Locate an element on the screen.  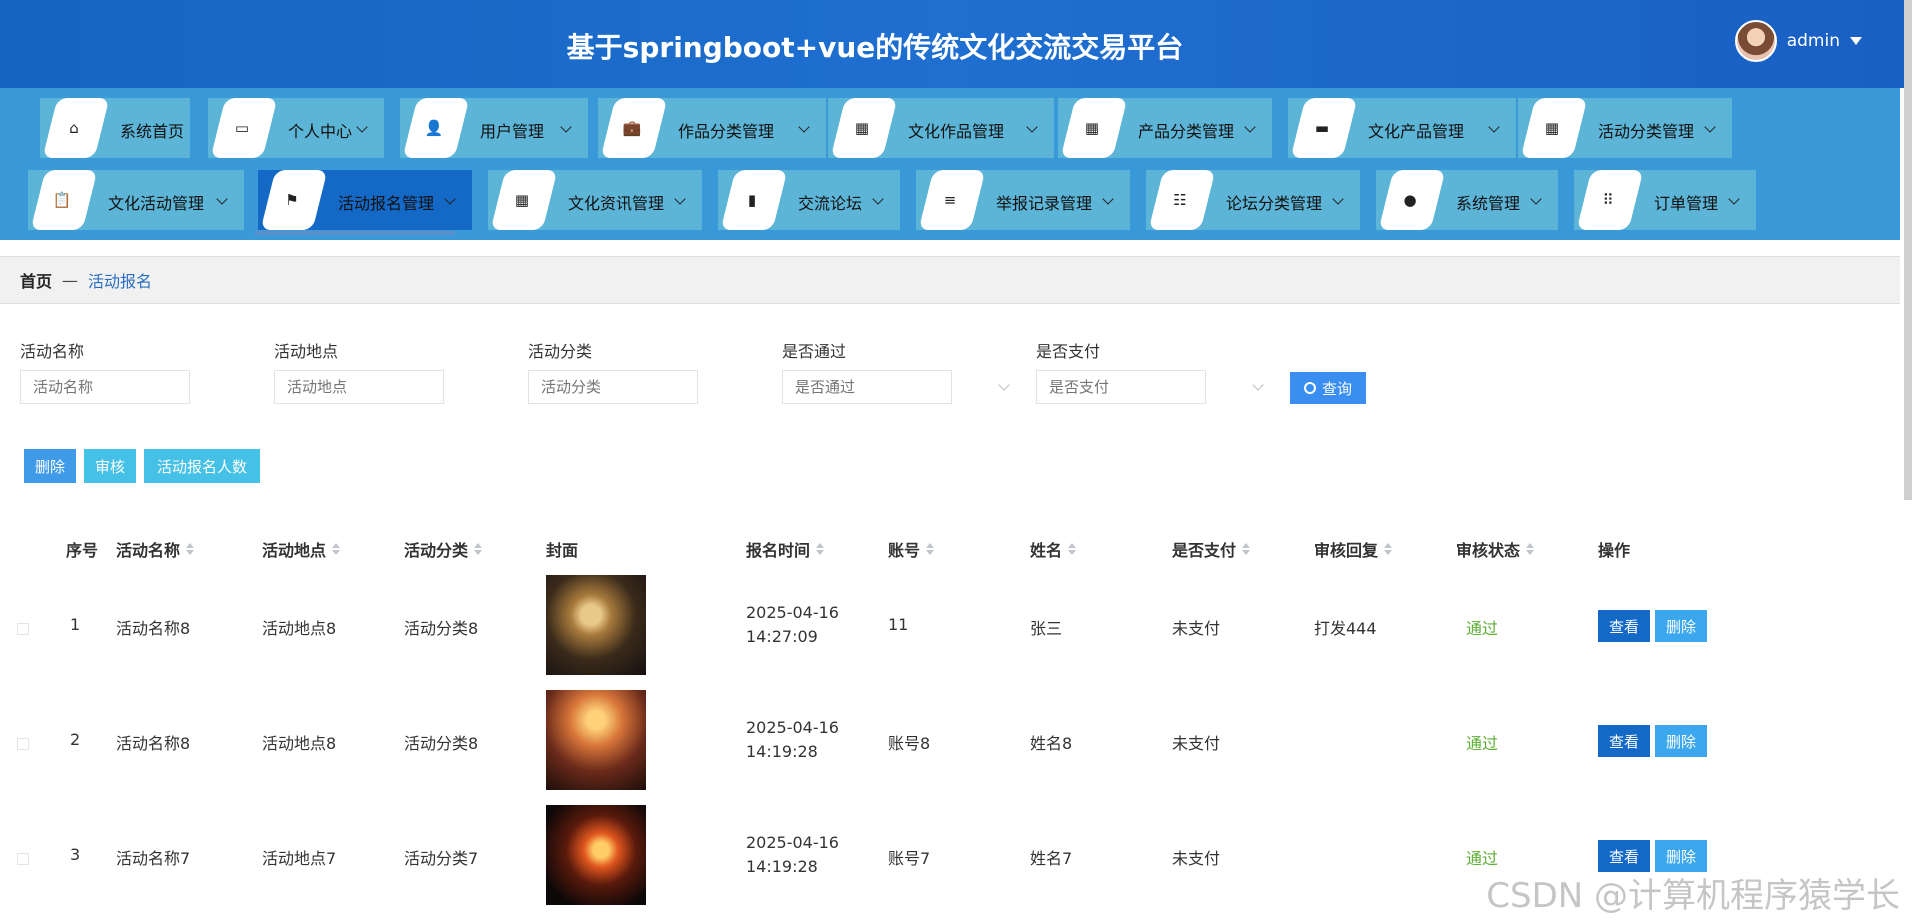
bulb-icon: ● is located at coordinates (1410, 200).